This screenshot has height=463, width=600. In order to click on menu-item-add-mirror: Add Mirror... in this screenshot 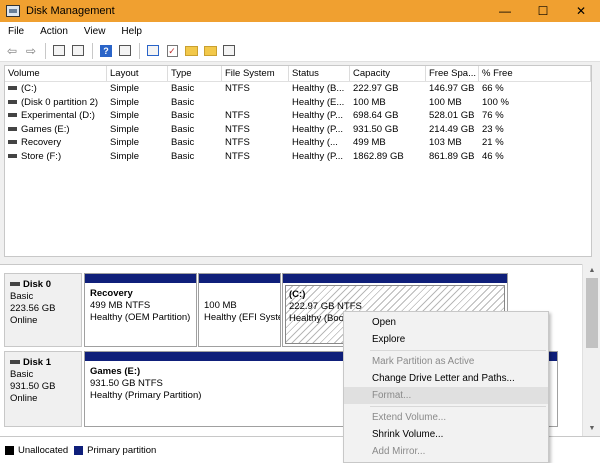, I will do `click(446, 451)`.